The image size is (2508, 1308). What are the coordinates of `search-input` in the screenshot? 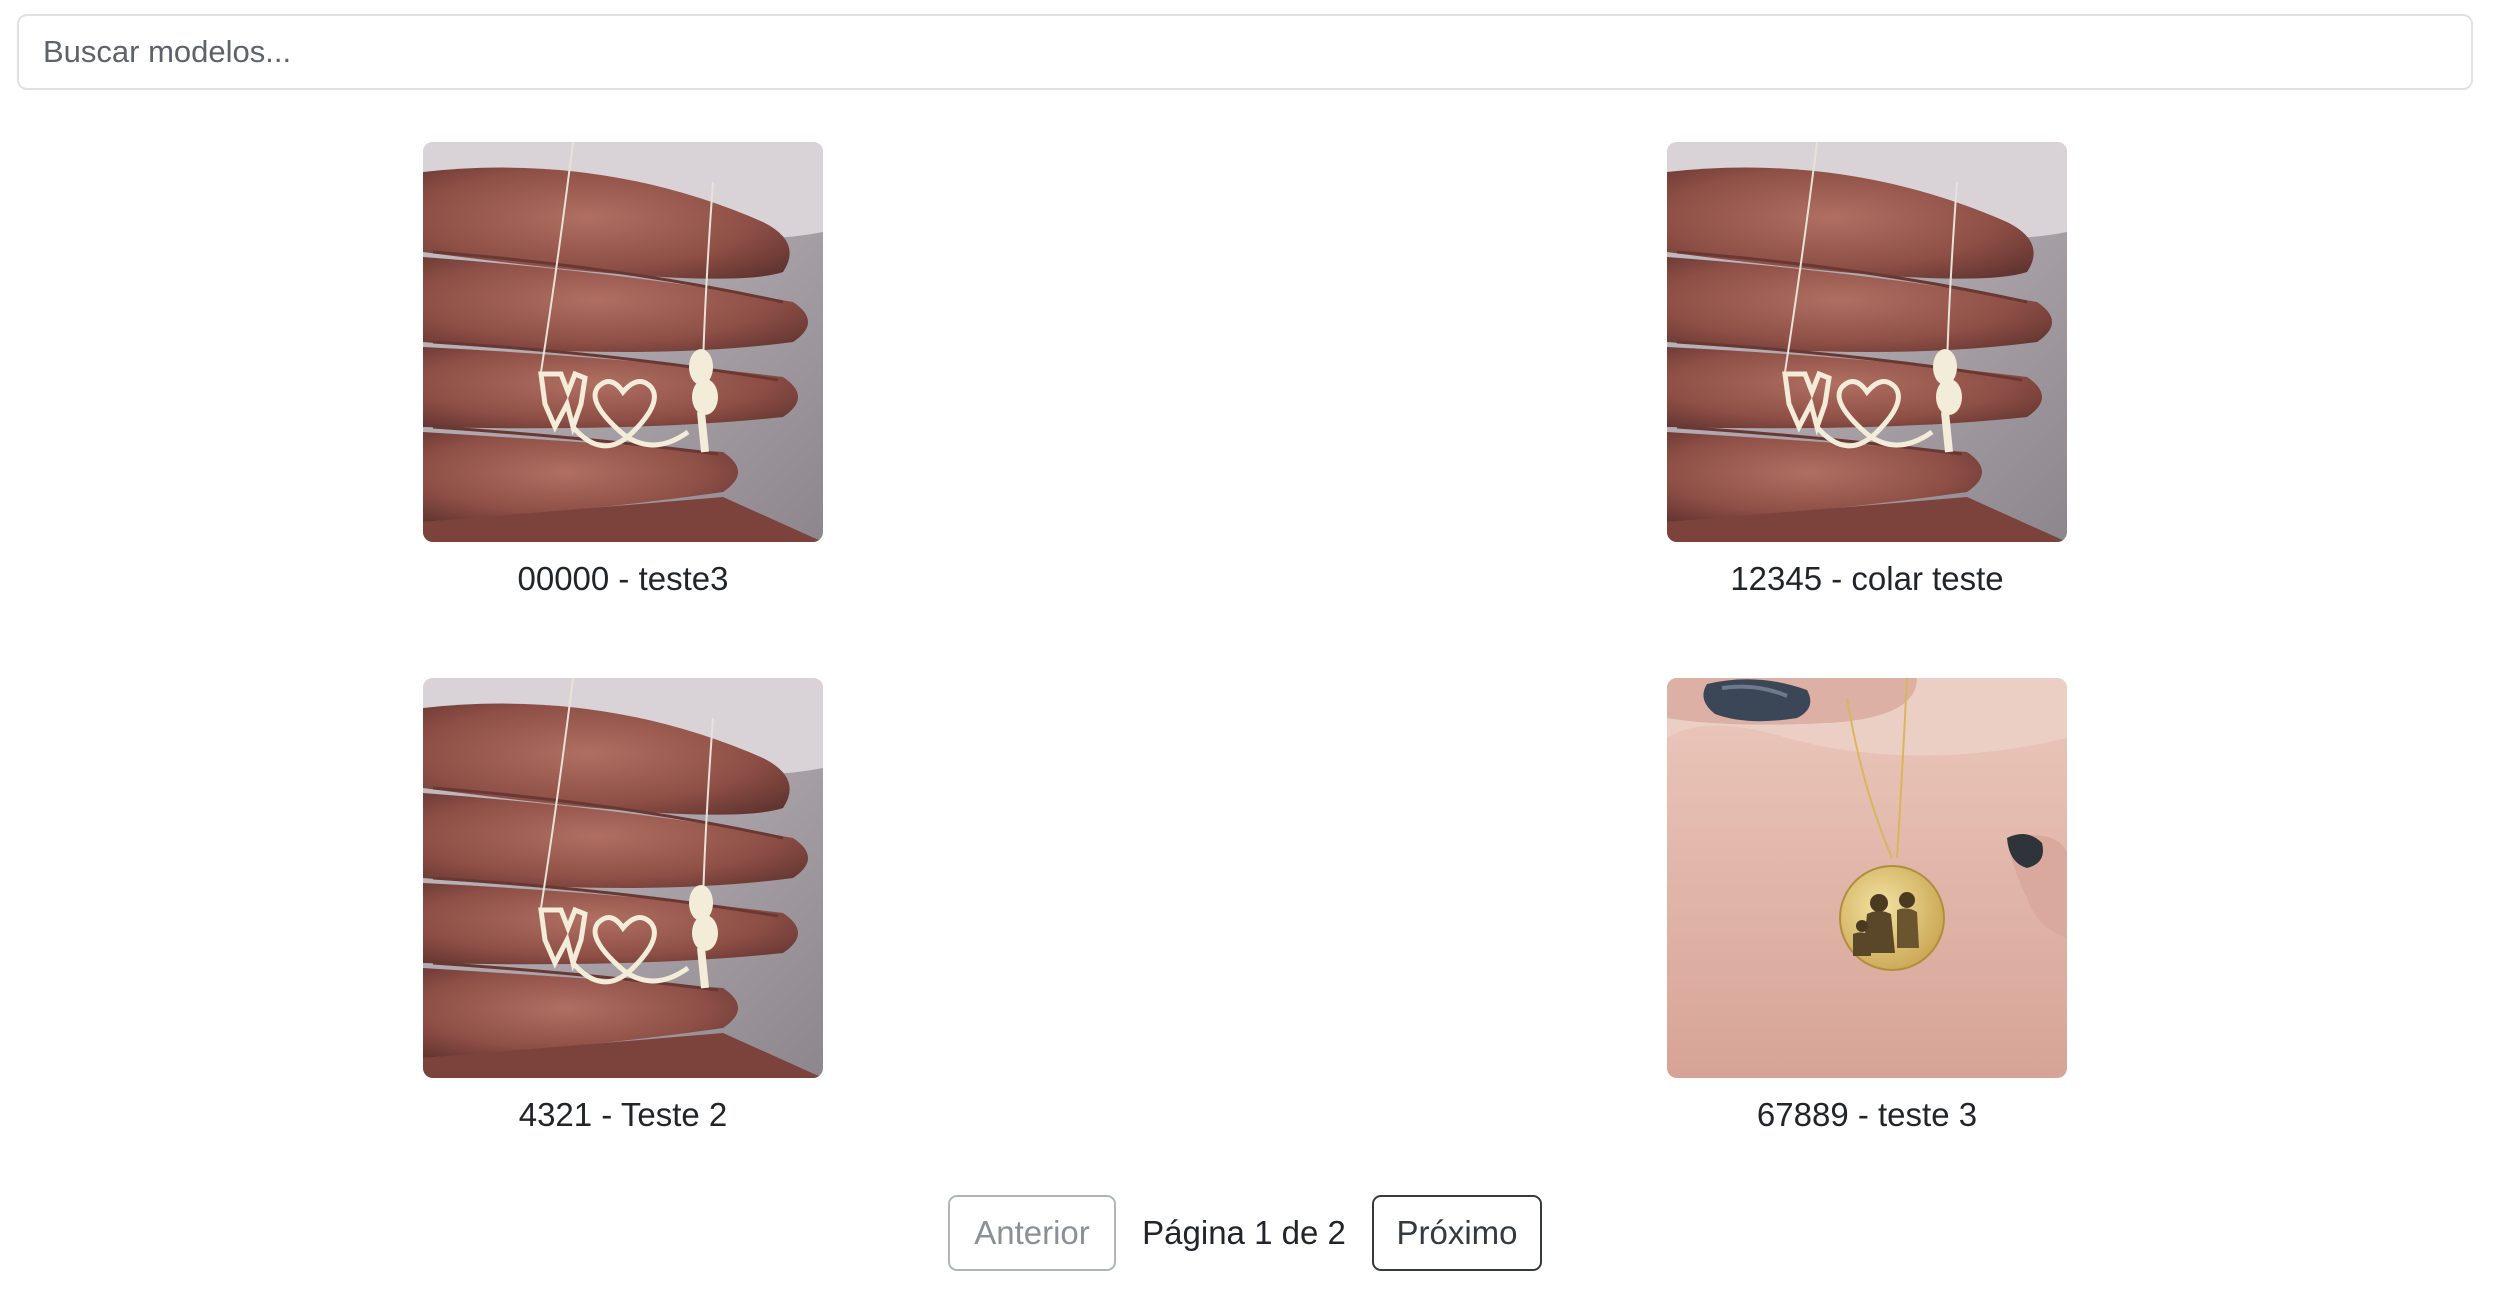 It's located at (1245, 52).